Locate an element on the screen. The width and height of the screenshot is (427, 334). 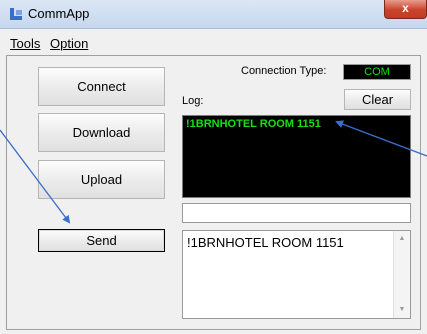
connection-type-label: Connection Type: is located at coordinates (284, 71).